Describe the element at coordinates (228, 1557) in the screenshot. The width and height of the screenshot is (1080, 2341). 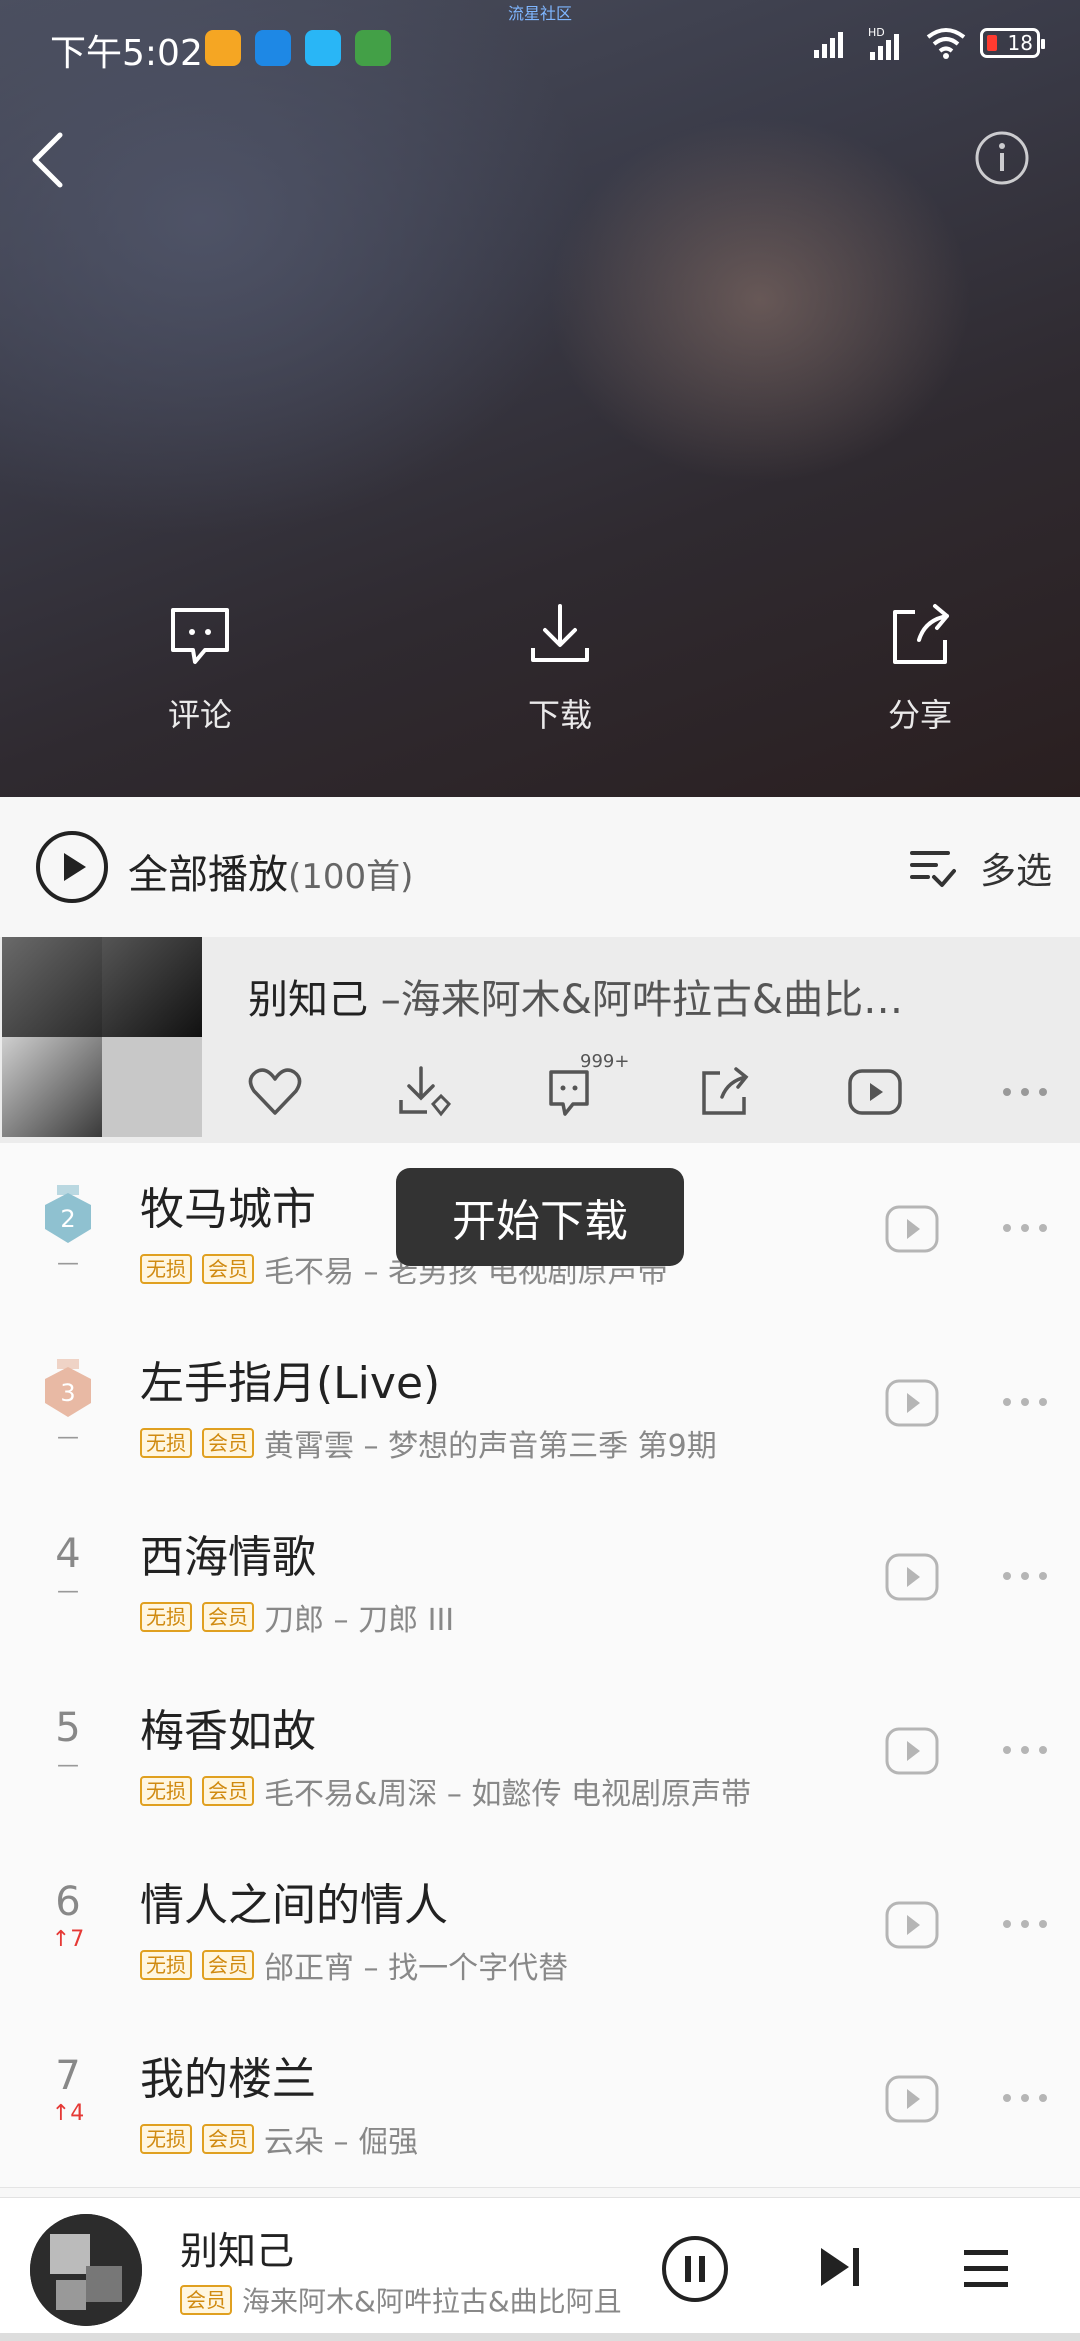
I see `song-title: 西海情歌` at that location.